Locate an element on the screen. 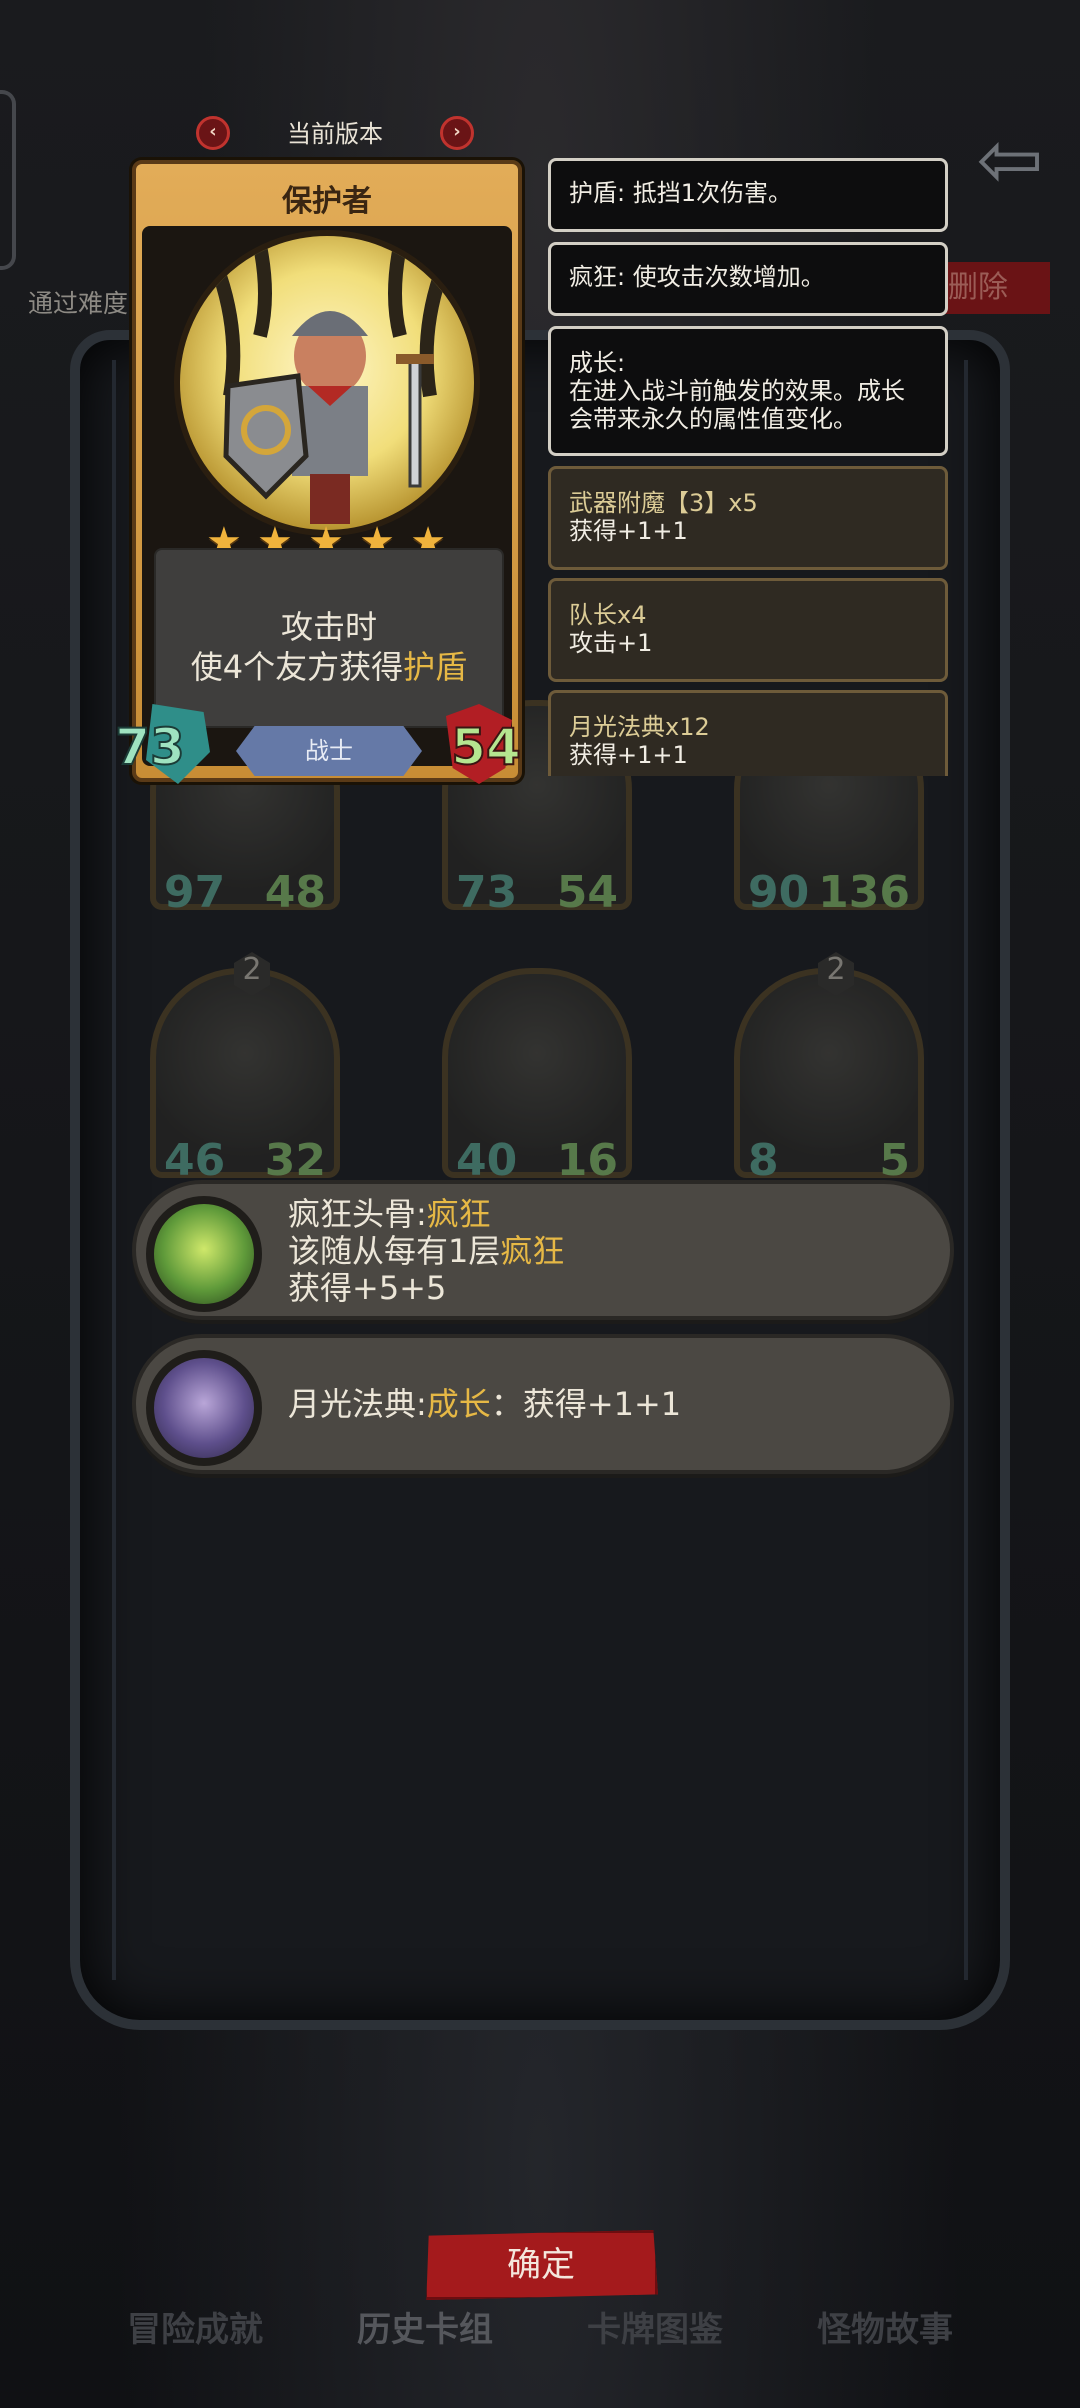  relic-description: 月光法典:成长：获得+1+1 is located at coordinates (484, 1404).